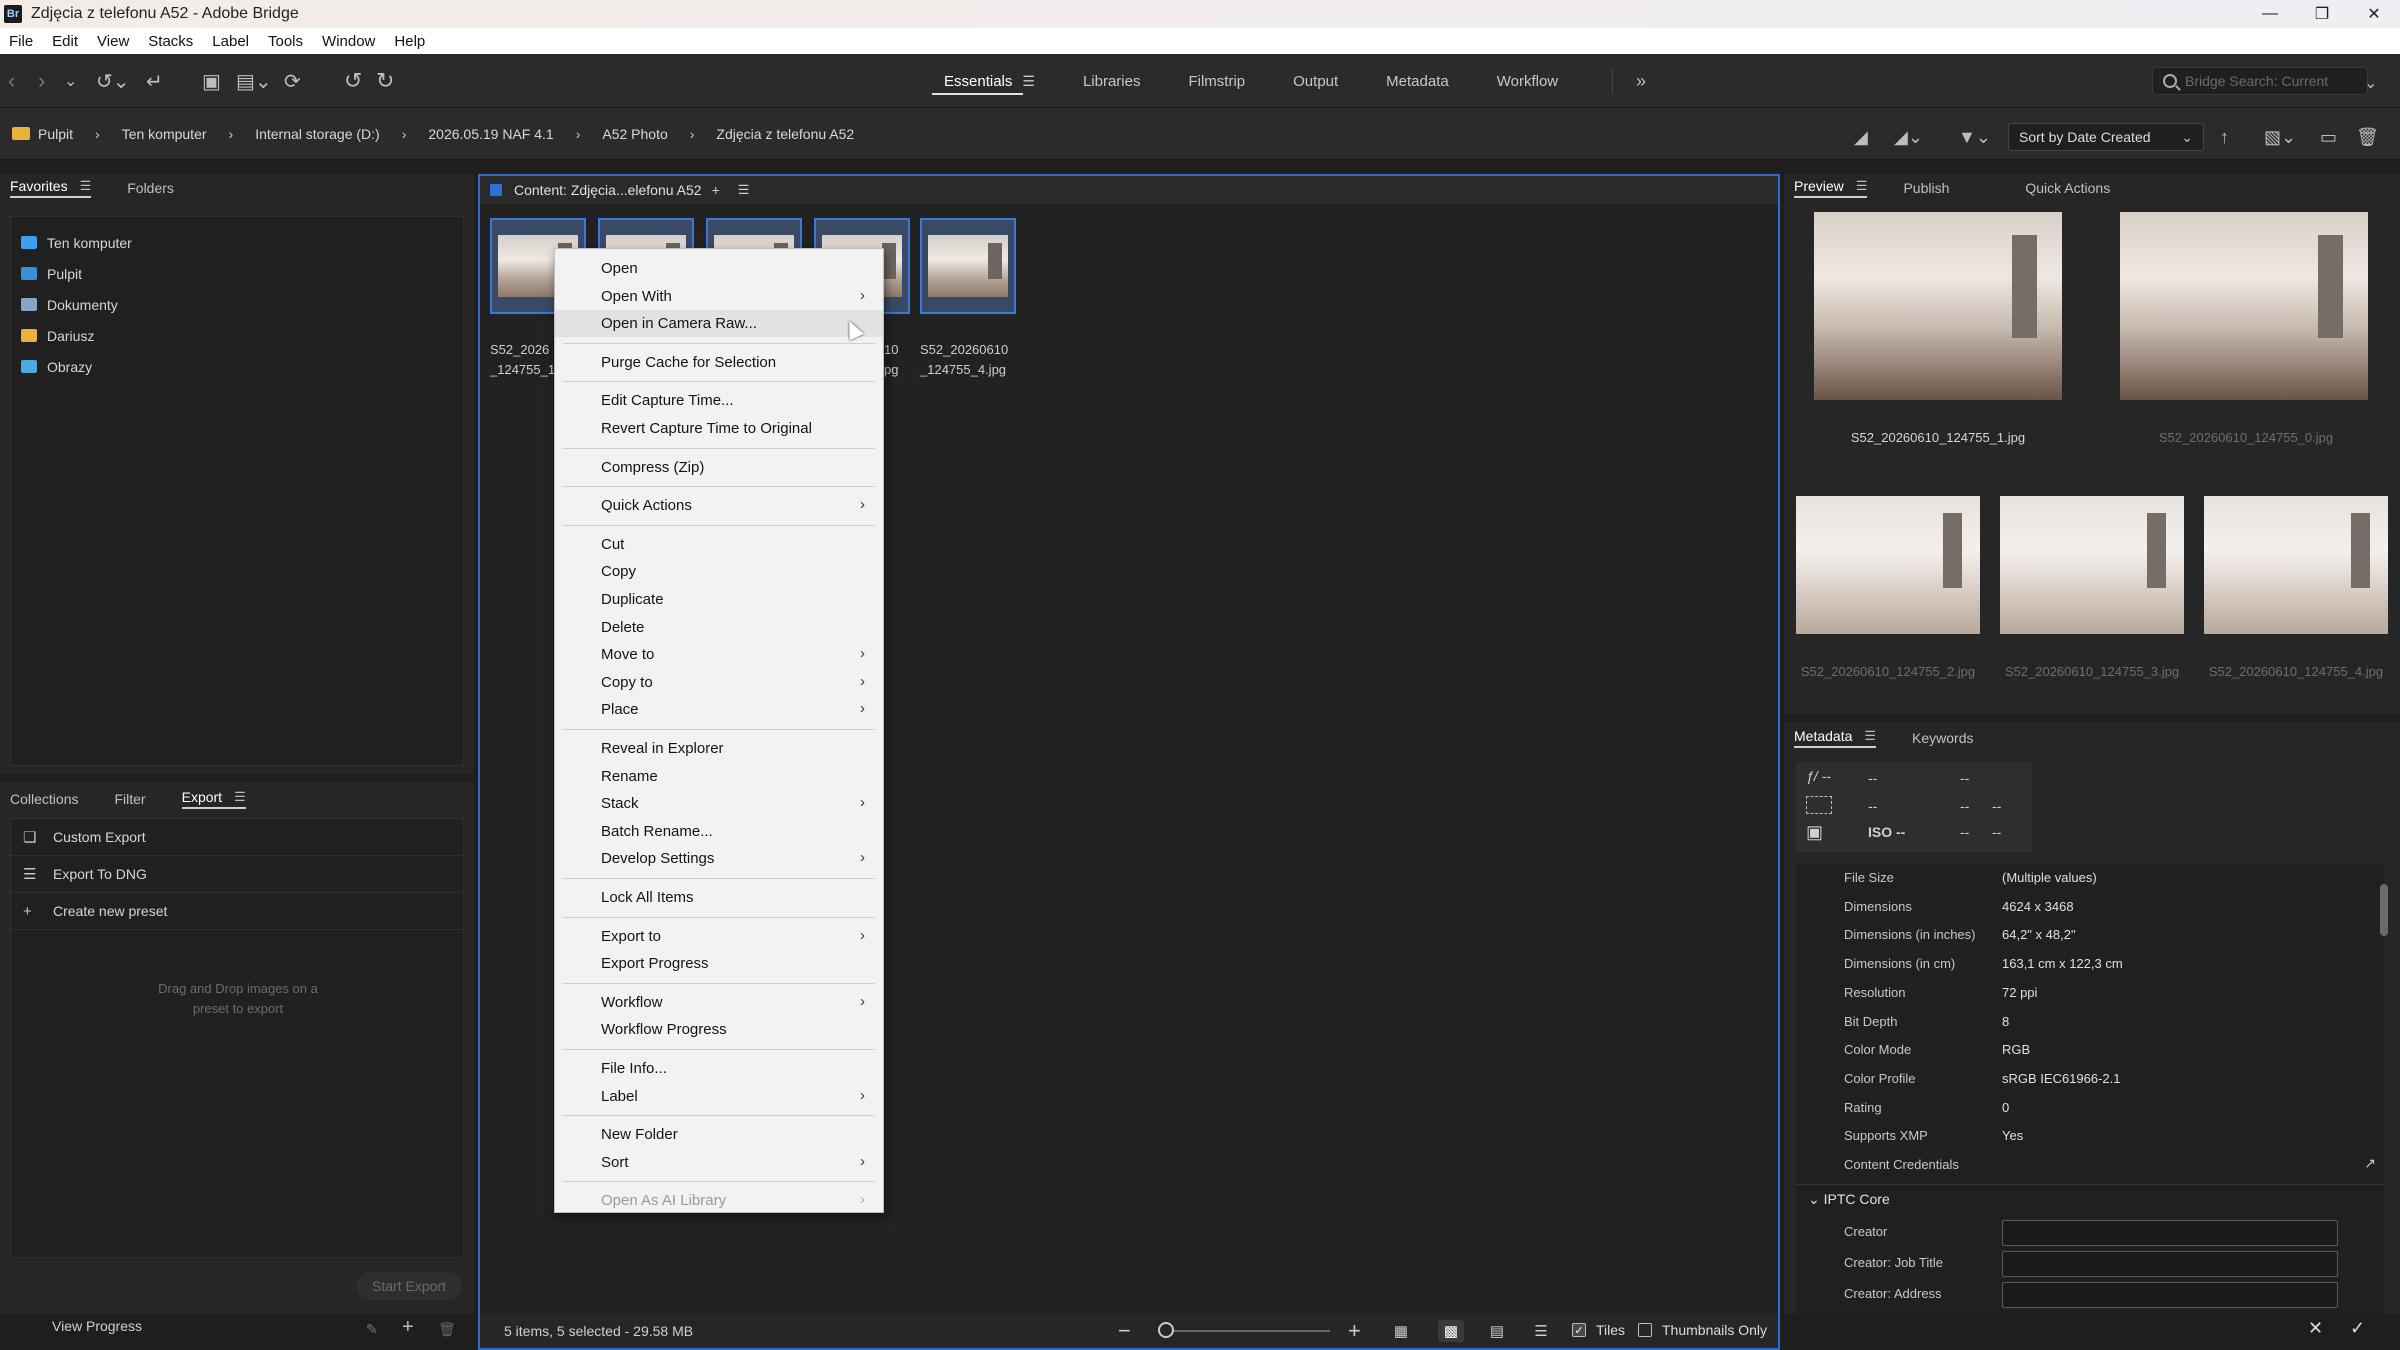 This screenshot has height=1350, width=2400. Describe the element at coordinates (409, 41) in the screenshot. I see `menu-help: Help` at that location.